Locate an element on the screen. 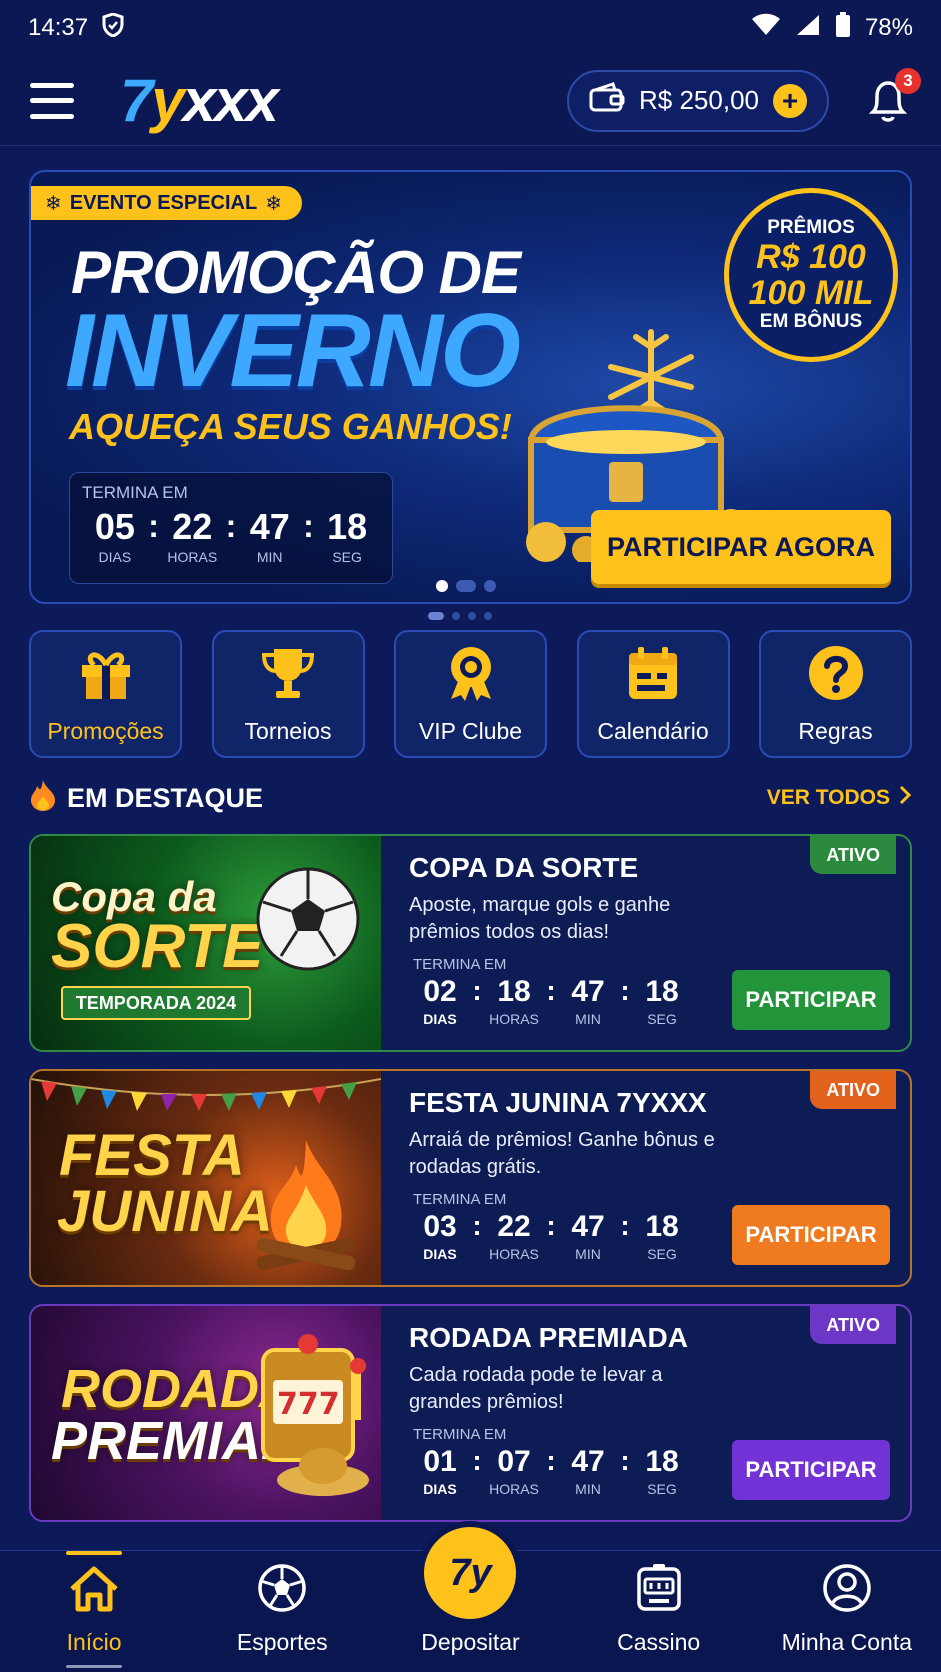 Image resolution: width=941 pixels, height=1672 pixels. wallet-icon is located at coordinates (607, 100).